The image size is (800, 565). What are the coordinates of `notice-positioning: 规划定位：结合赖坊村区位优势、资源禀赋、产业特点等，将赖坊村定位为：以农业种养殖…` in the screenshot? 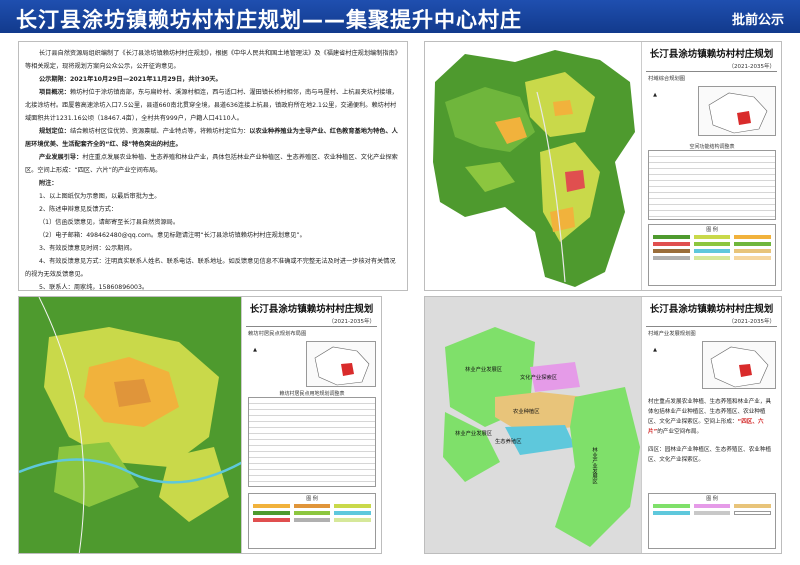 It's located at (213, 138).